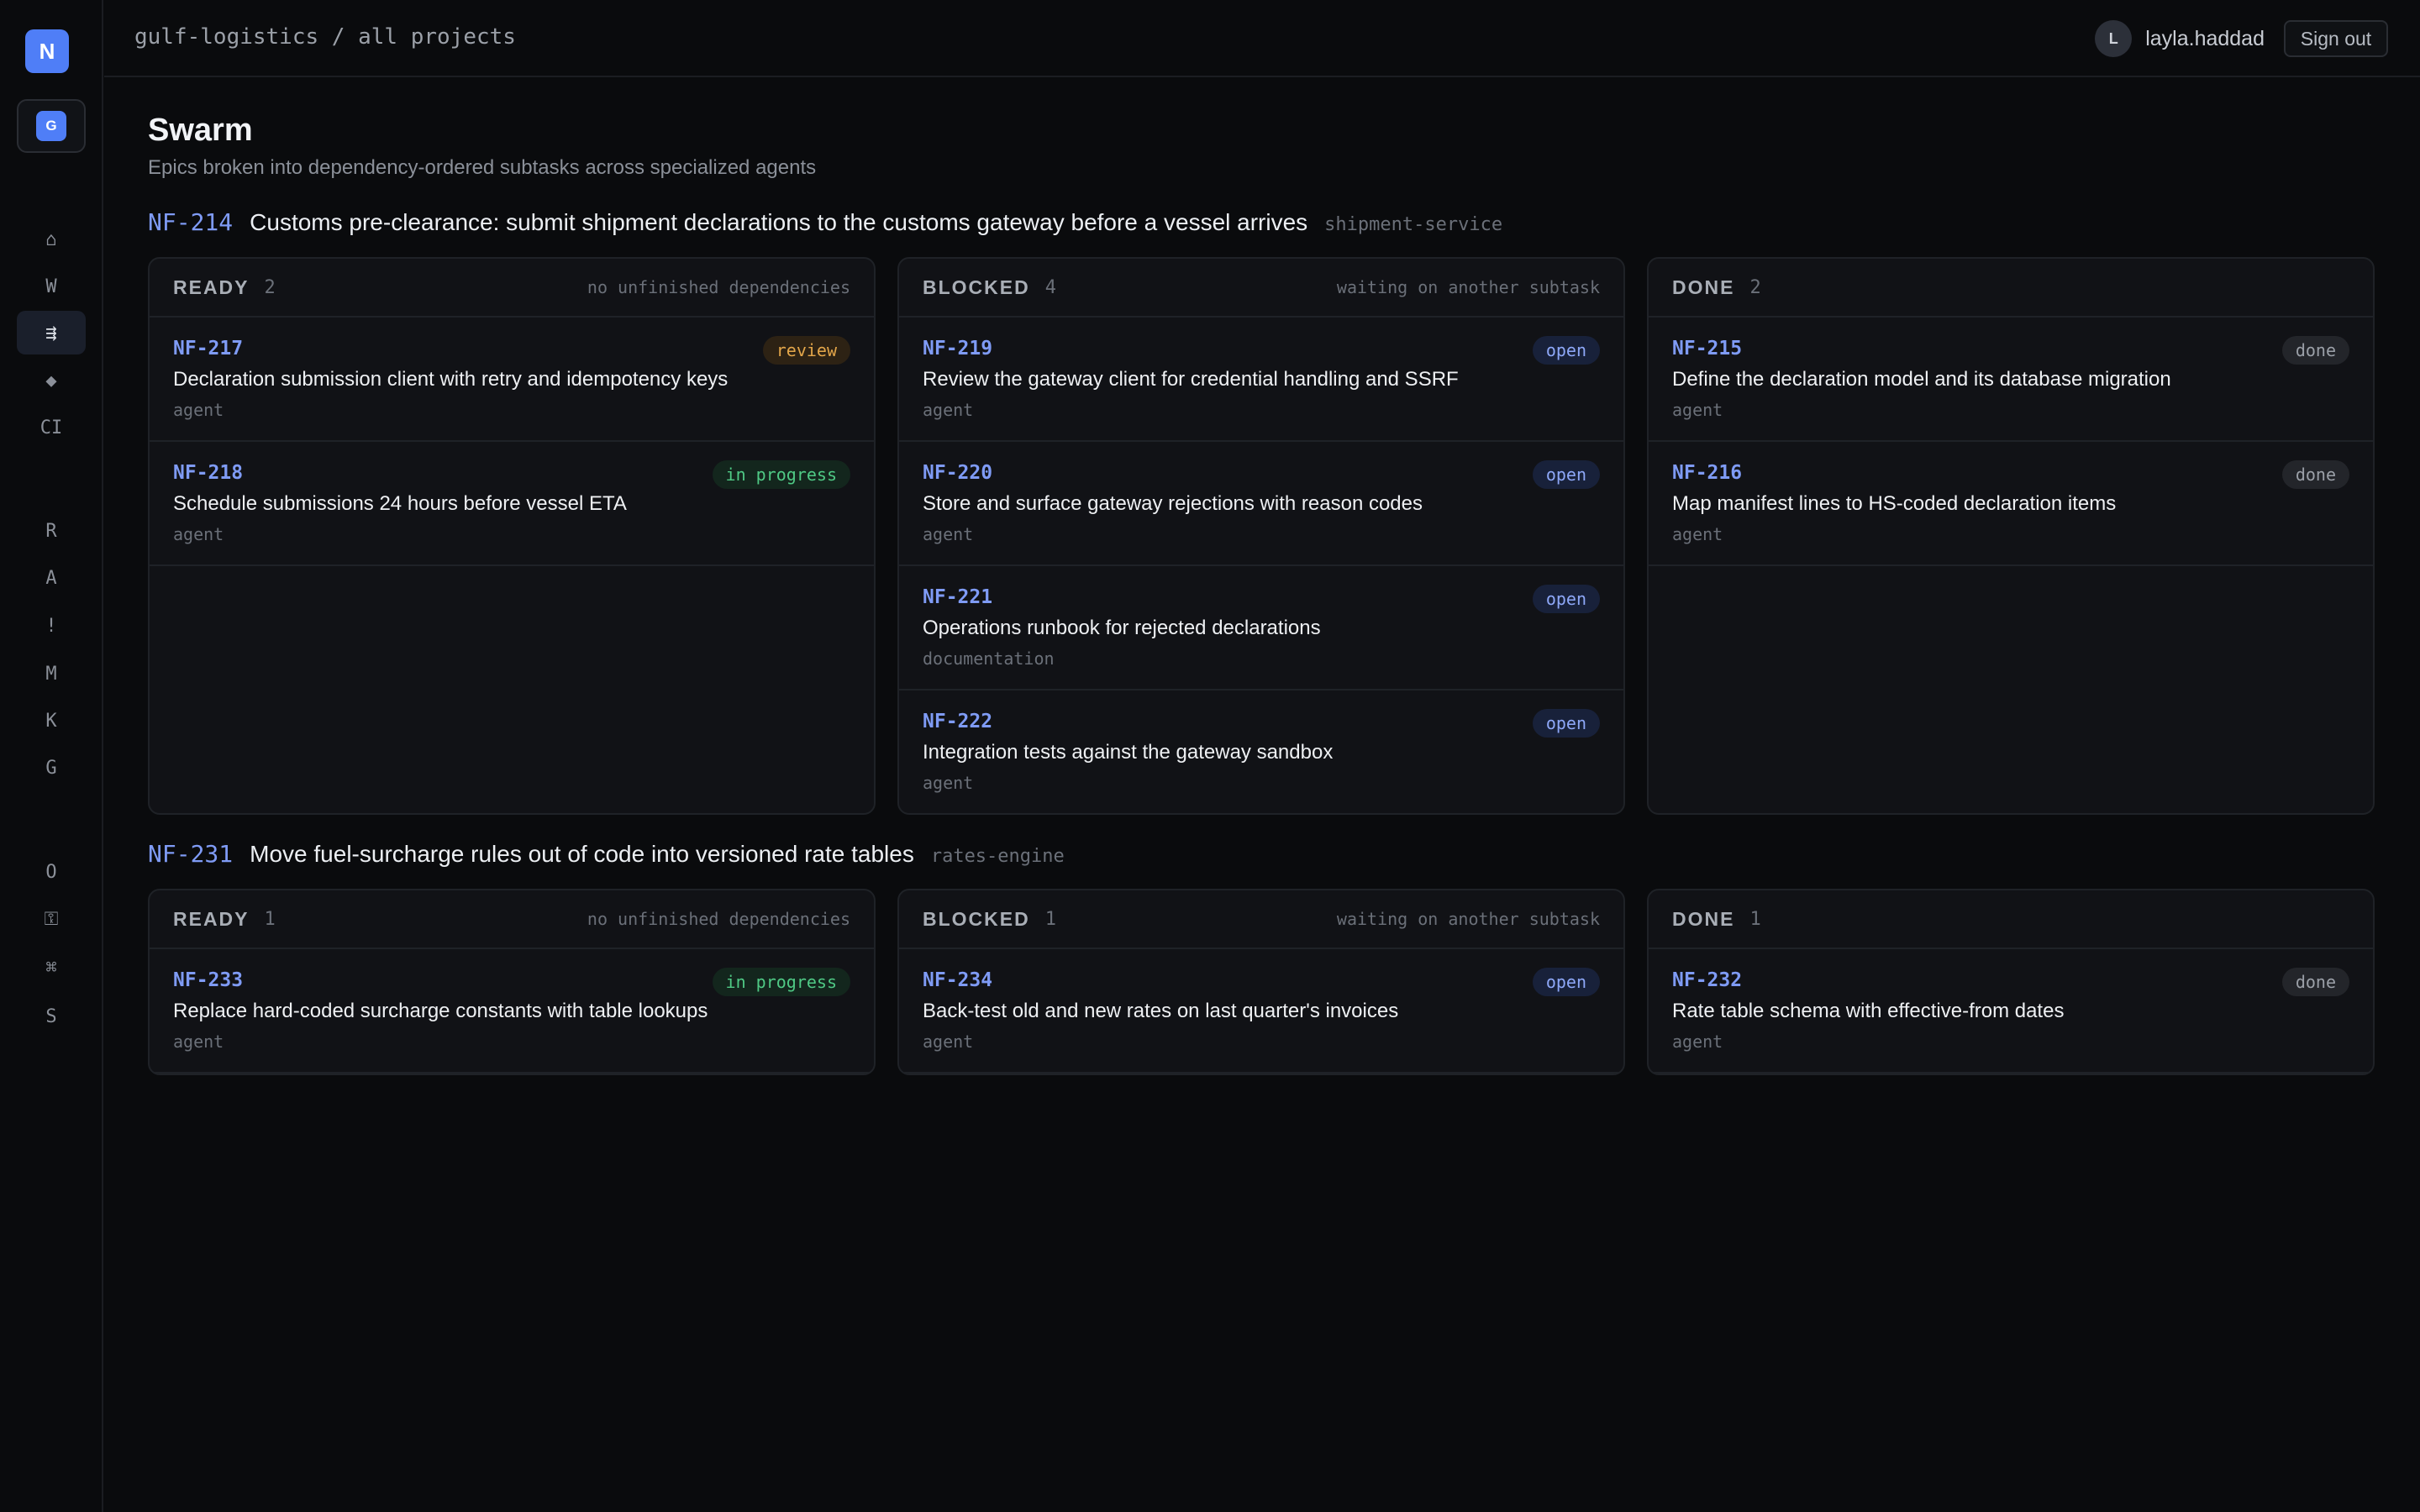 This screenshot has height=1512, width=2420. I want to click on column-header: READY 1 no unfinished dependencies, so click(512, 919).